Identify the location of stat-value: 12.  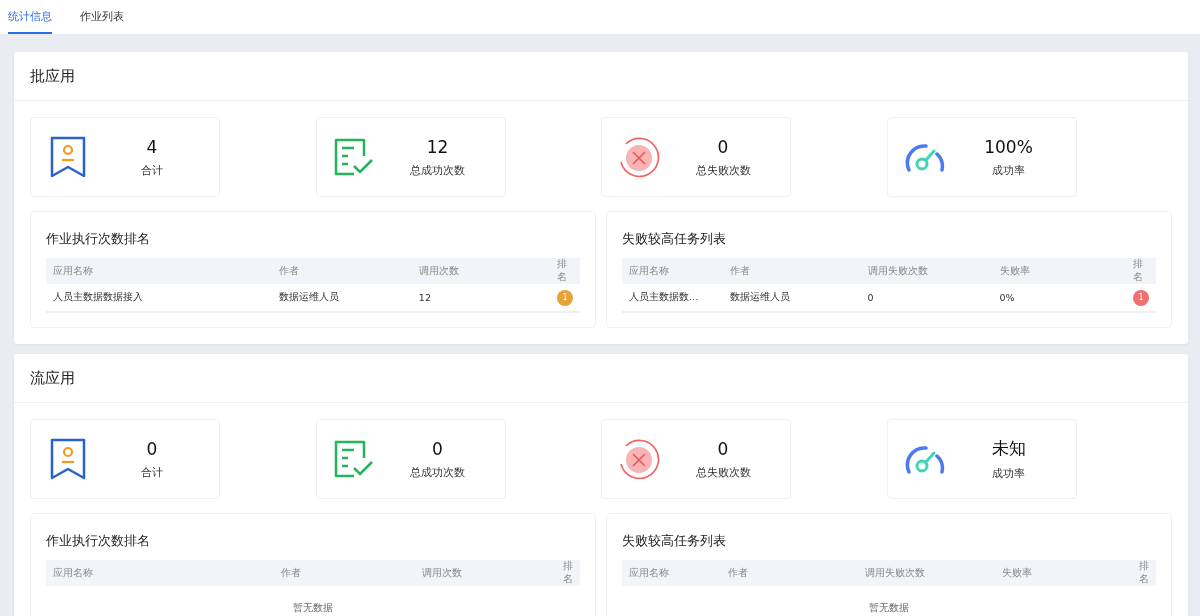
(437, 146).